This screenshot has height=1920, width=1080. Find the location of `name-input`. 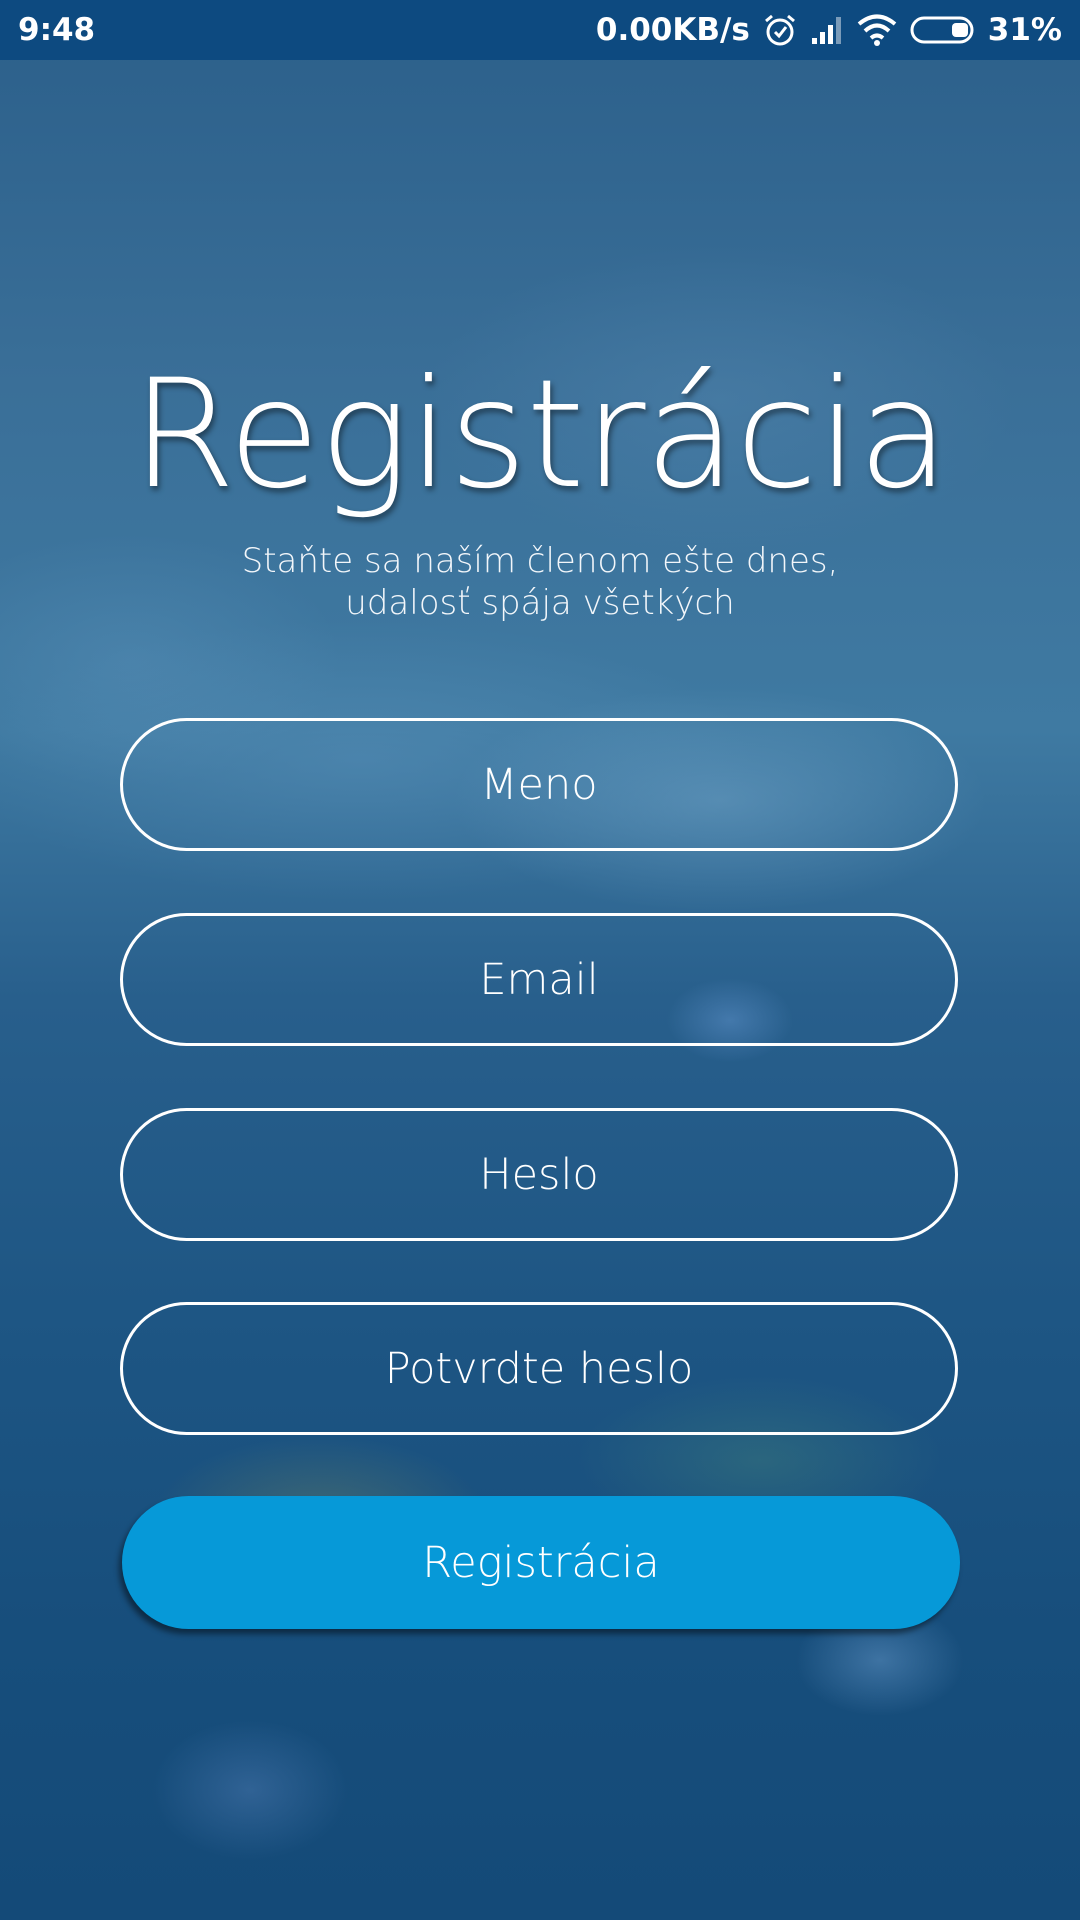

name-input is located at coordinates (539, 784).